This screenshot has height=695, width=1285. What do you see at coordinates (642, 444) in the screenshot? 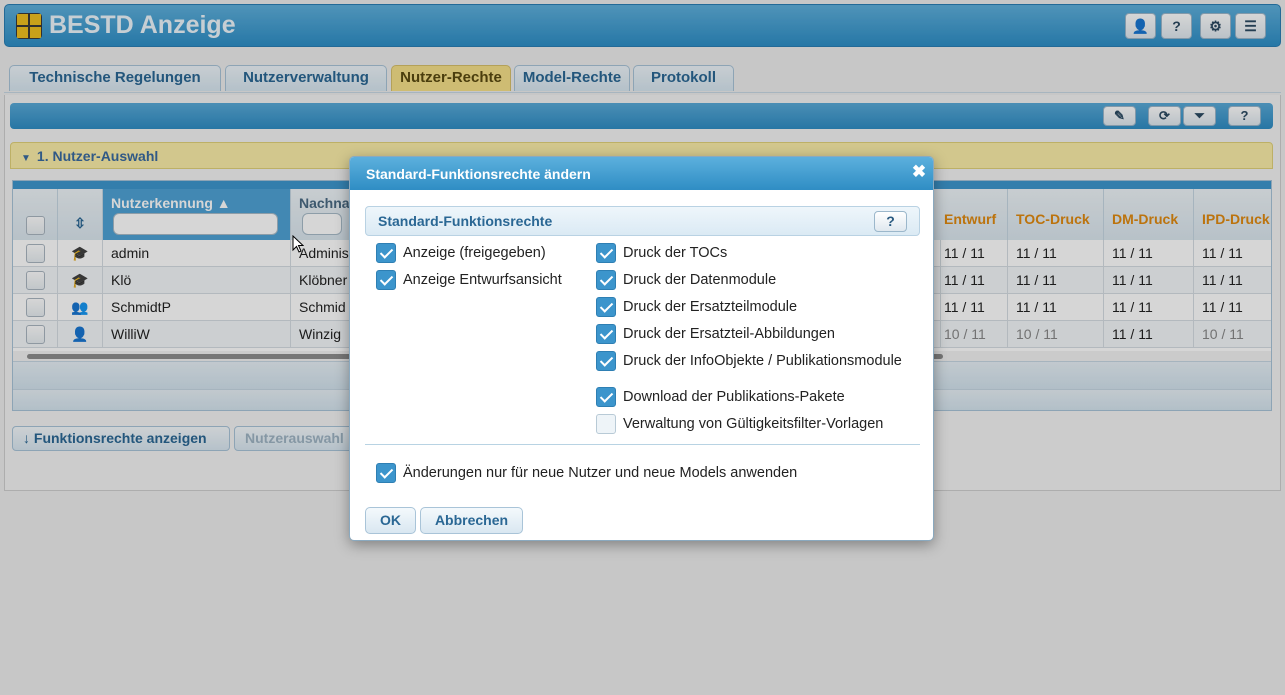
I see `divider` at bounding box center [642, 444].